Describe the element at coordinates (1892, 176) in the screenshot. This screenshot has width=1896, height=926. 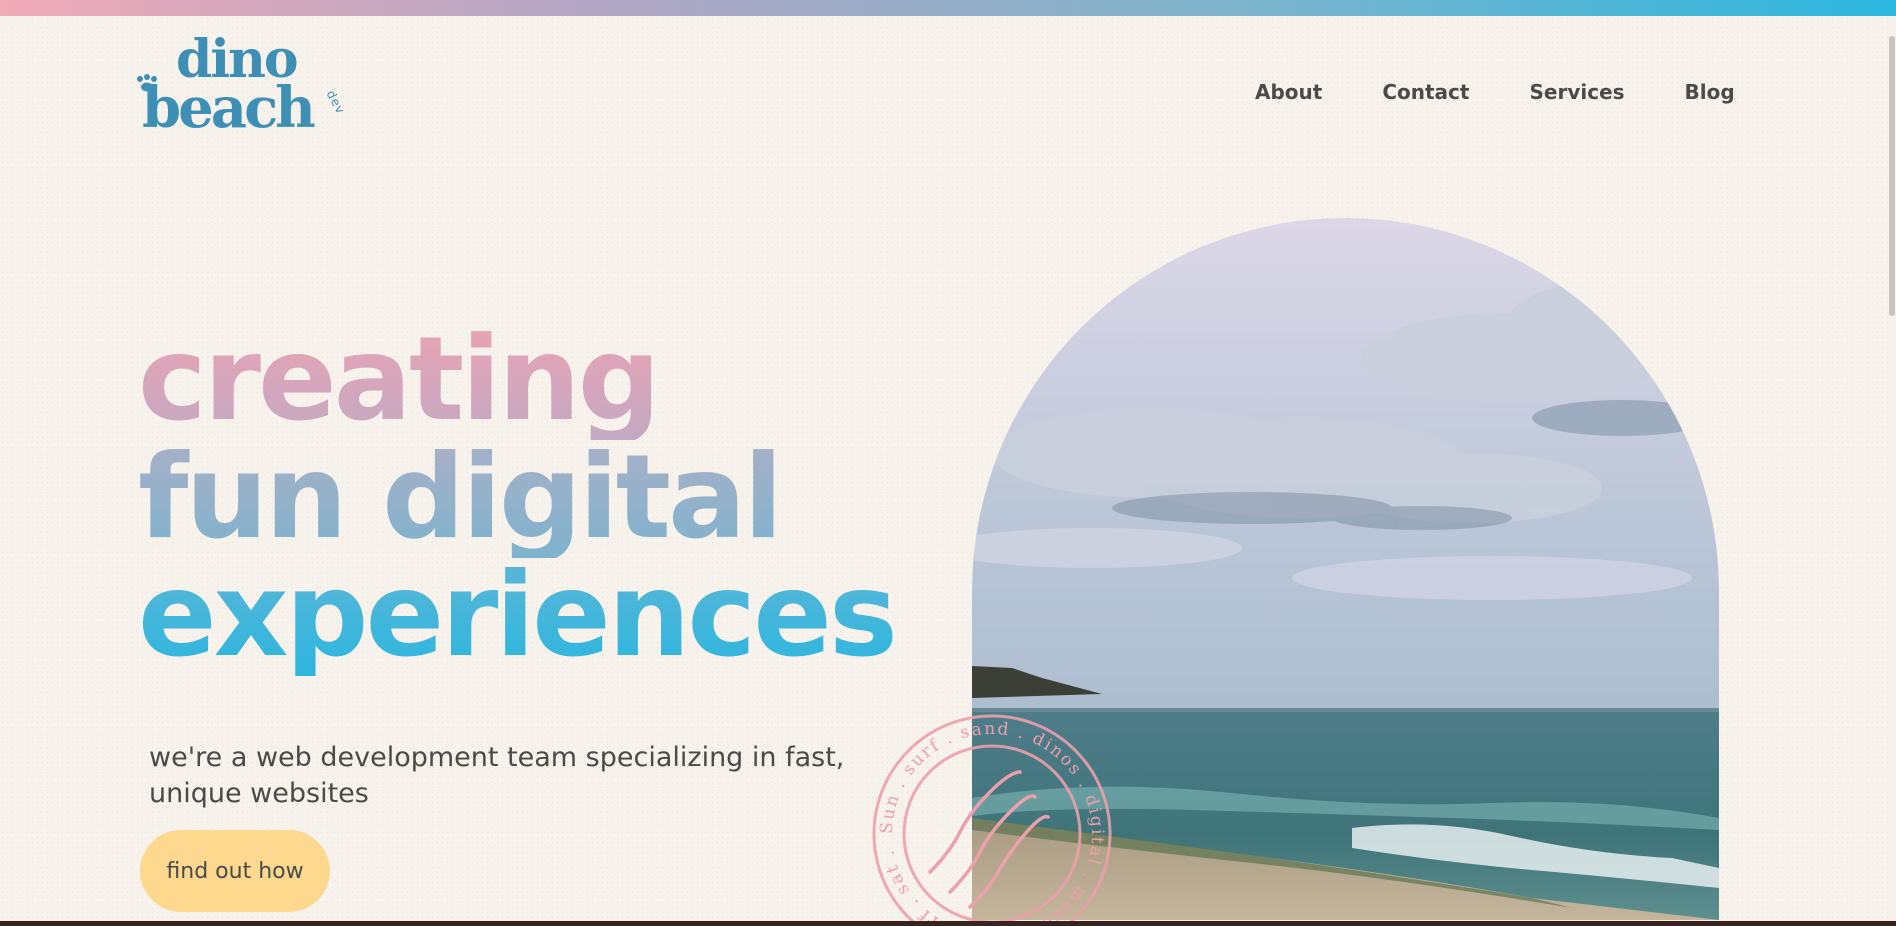
I see `scrollbar-thumb` at that location.